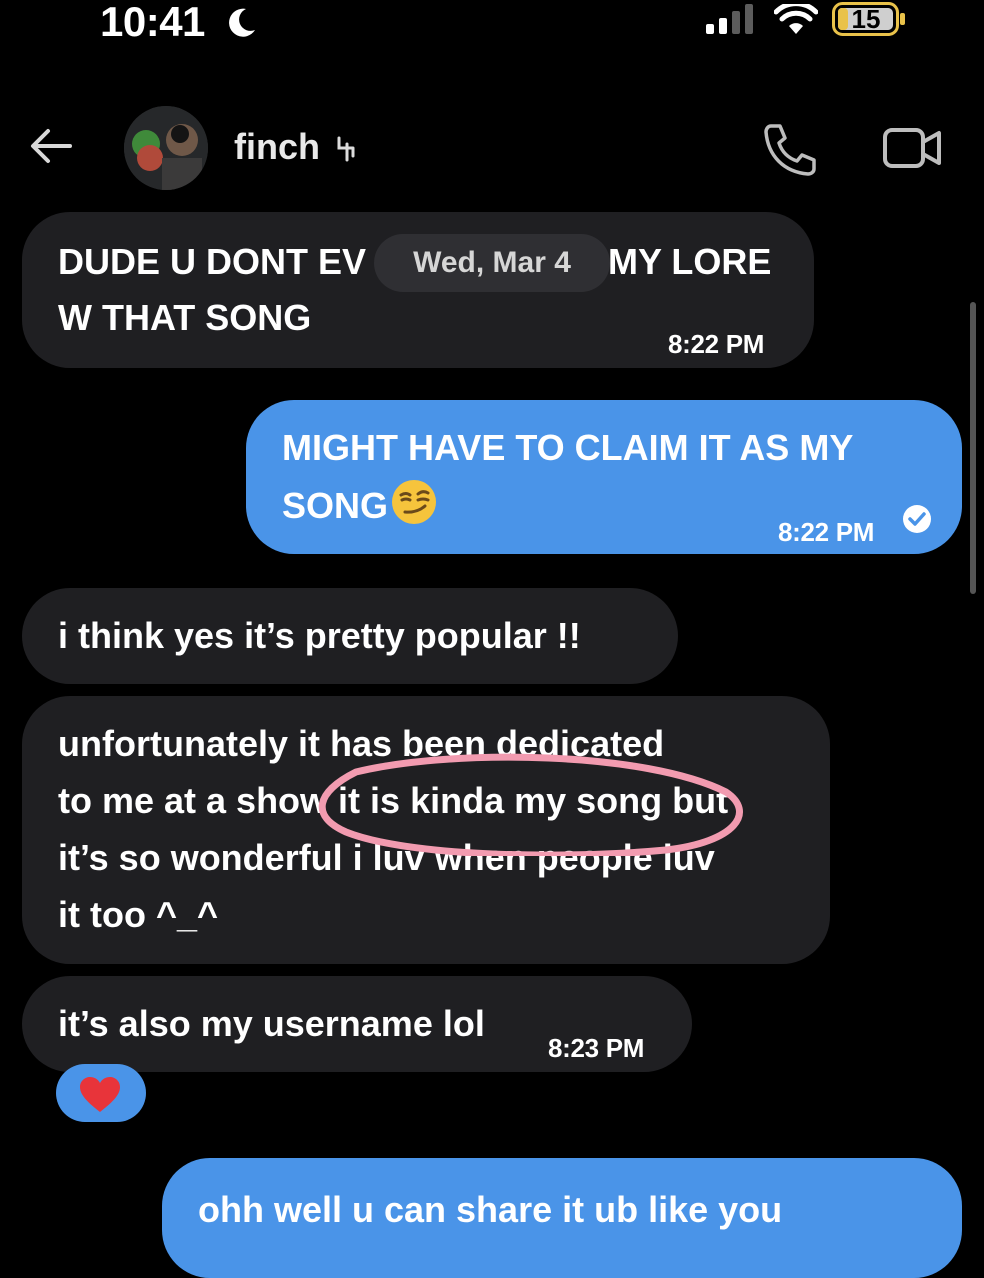  I want to click on message-text: i think yes it’s pretty popular !!, so click(319, 635).